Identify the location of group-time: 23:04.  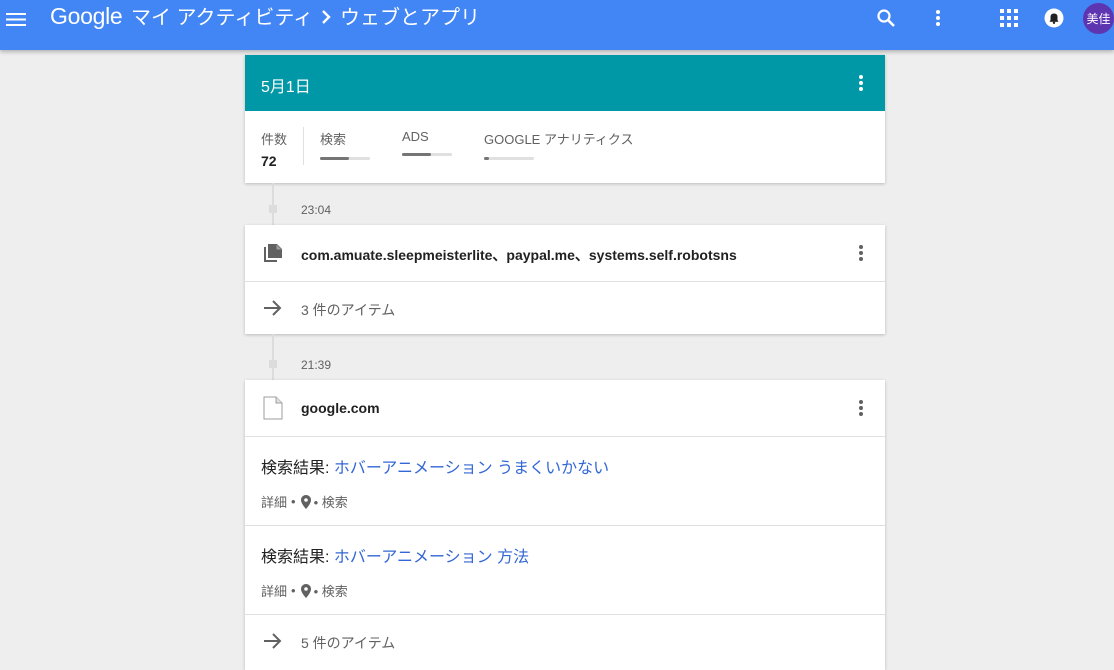
(316, 210).